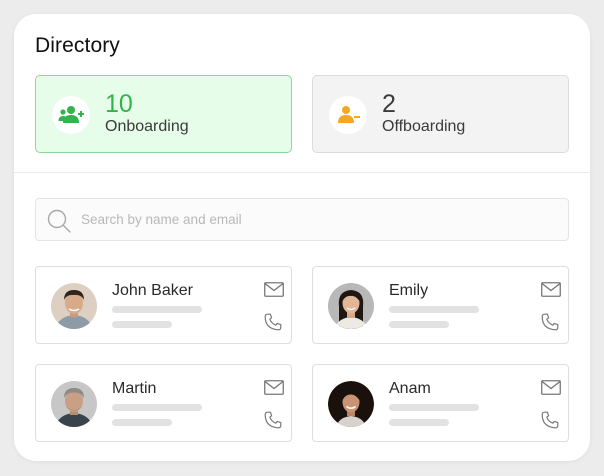 This screenshot has width=604, height=476. I want to click on page-title: Directory, so click(77, 45).